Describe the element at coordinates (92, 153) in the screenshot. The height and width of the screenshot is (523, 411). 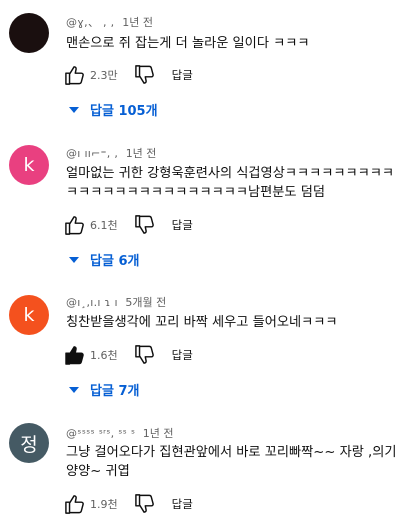
I see `comment-author: @ı ıı⌐⁼, ,` at that location.